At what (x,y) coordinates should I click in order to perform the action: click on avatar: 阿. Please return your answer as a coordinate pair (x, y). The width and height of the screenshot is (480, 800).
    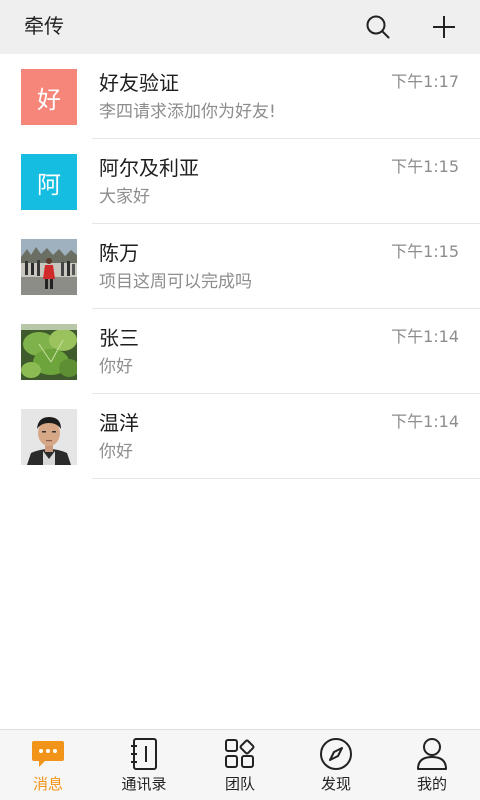
    Looking at the image, I should click on (49, 182).